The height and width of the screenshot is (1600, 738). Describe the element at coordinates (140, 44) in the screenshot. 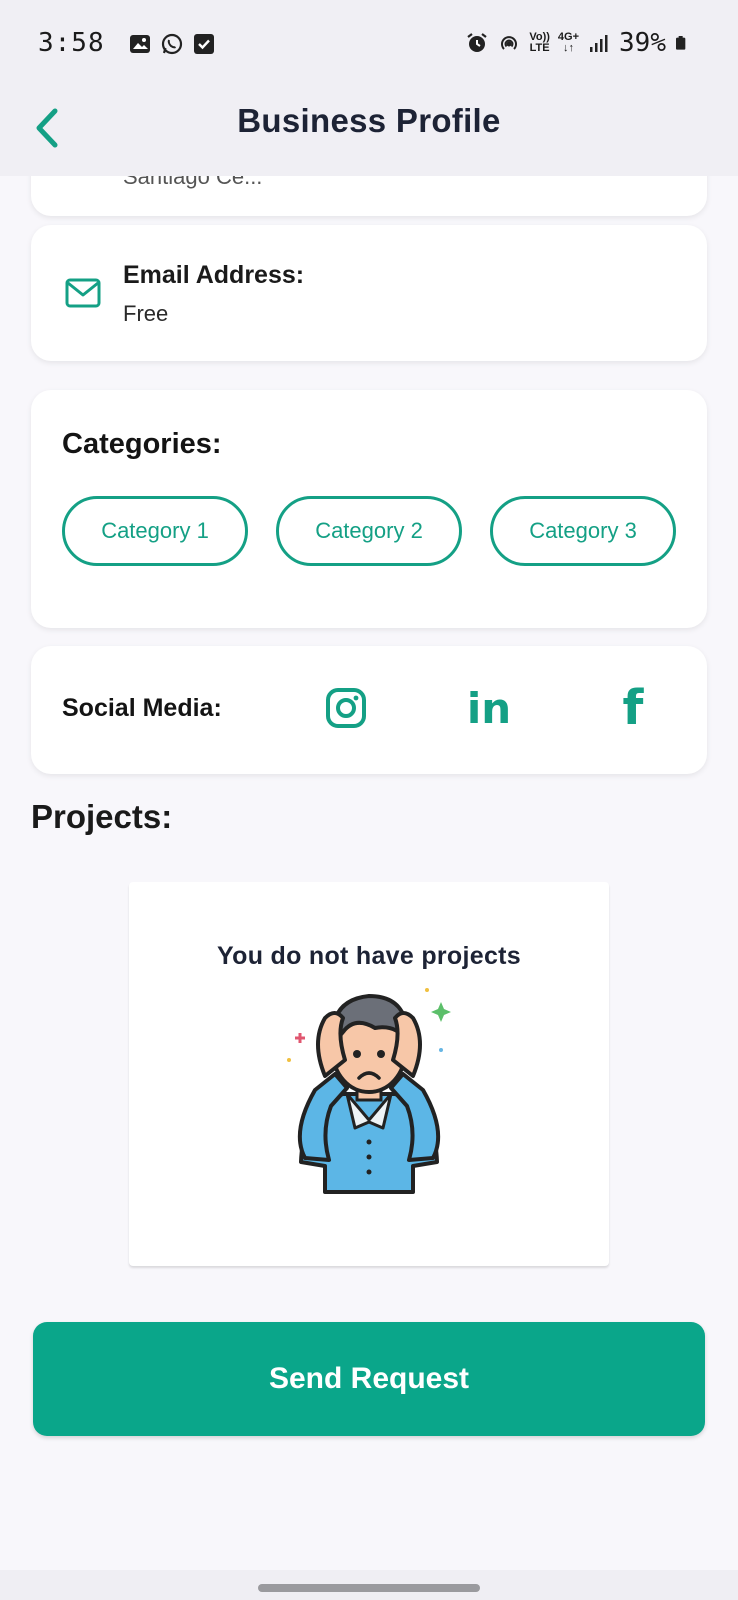

I see `gallery-icon` at that location.